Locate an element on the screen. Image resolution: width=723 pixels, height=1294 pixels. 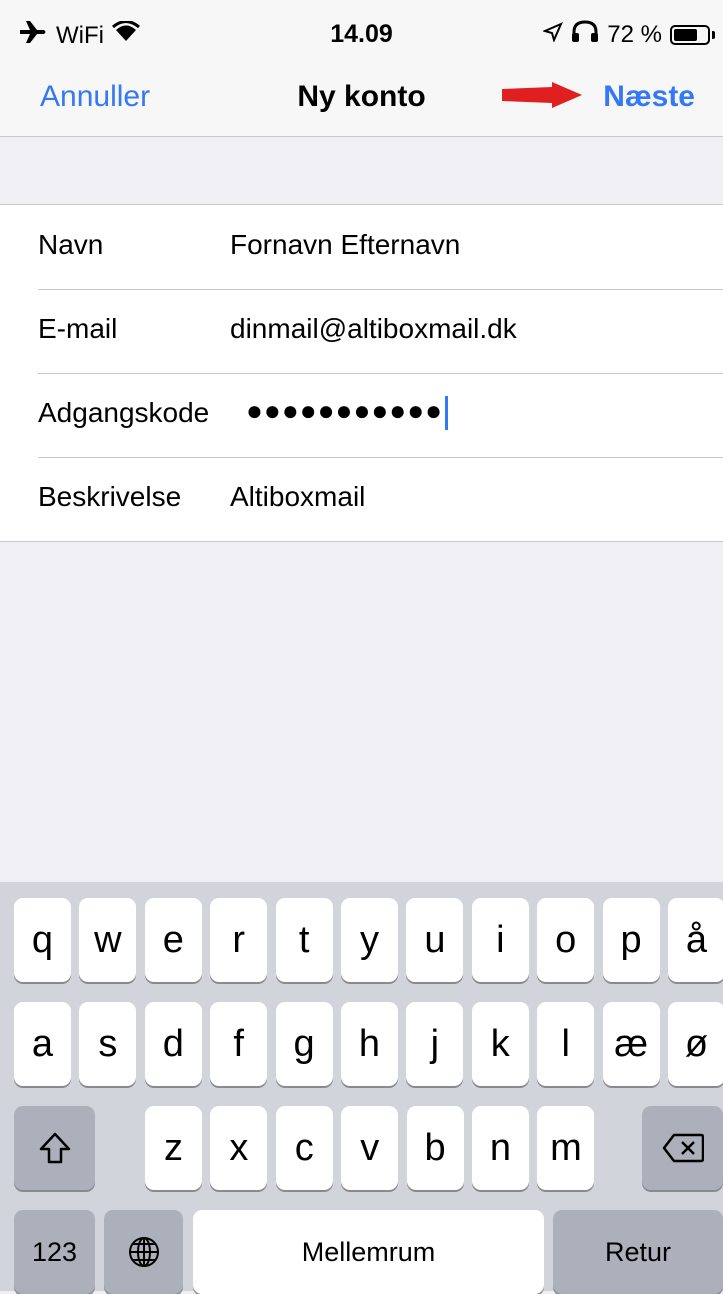
key-d: d is located at coordinates (173, 1044).